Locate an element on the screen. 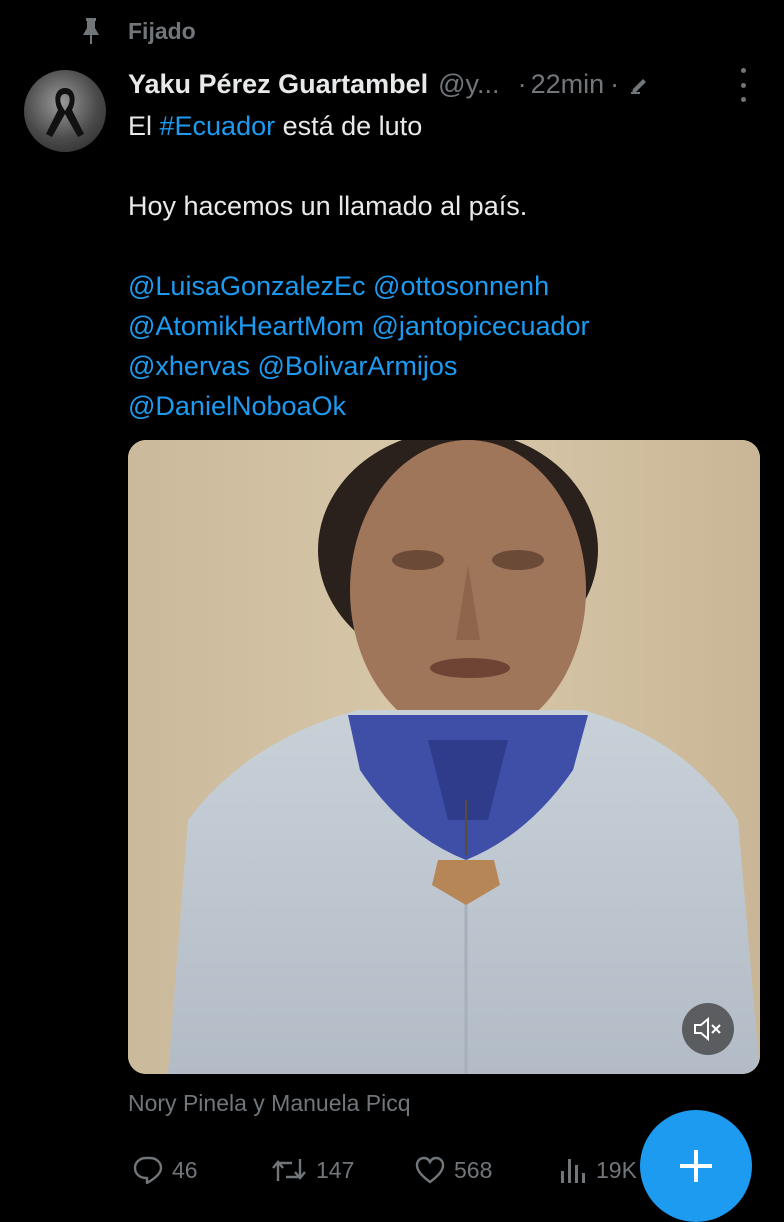  mentions-line: @LuisaGonzalezEc @ottosonnenh is located at coordinates (448, 286).